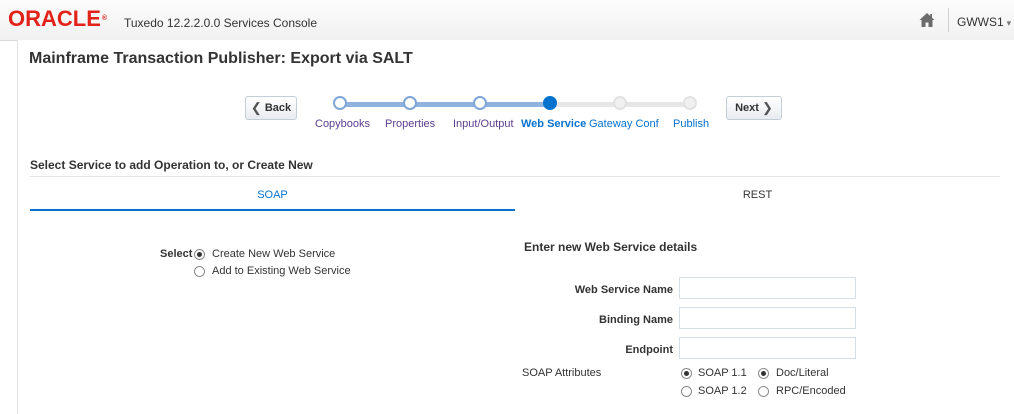 The width and height of the screenshot is (1014, 414). I want to click on train-stop-properties, so click(410, 103).